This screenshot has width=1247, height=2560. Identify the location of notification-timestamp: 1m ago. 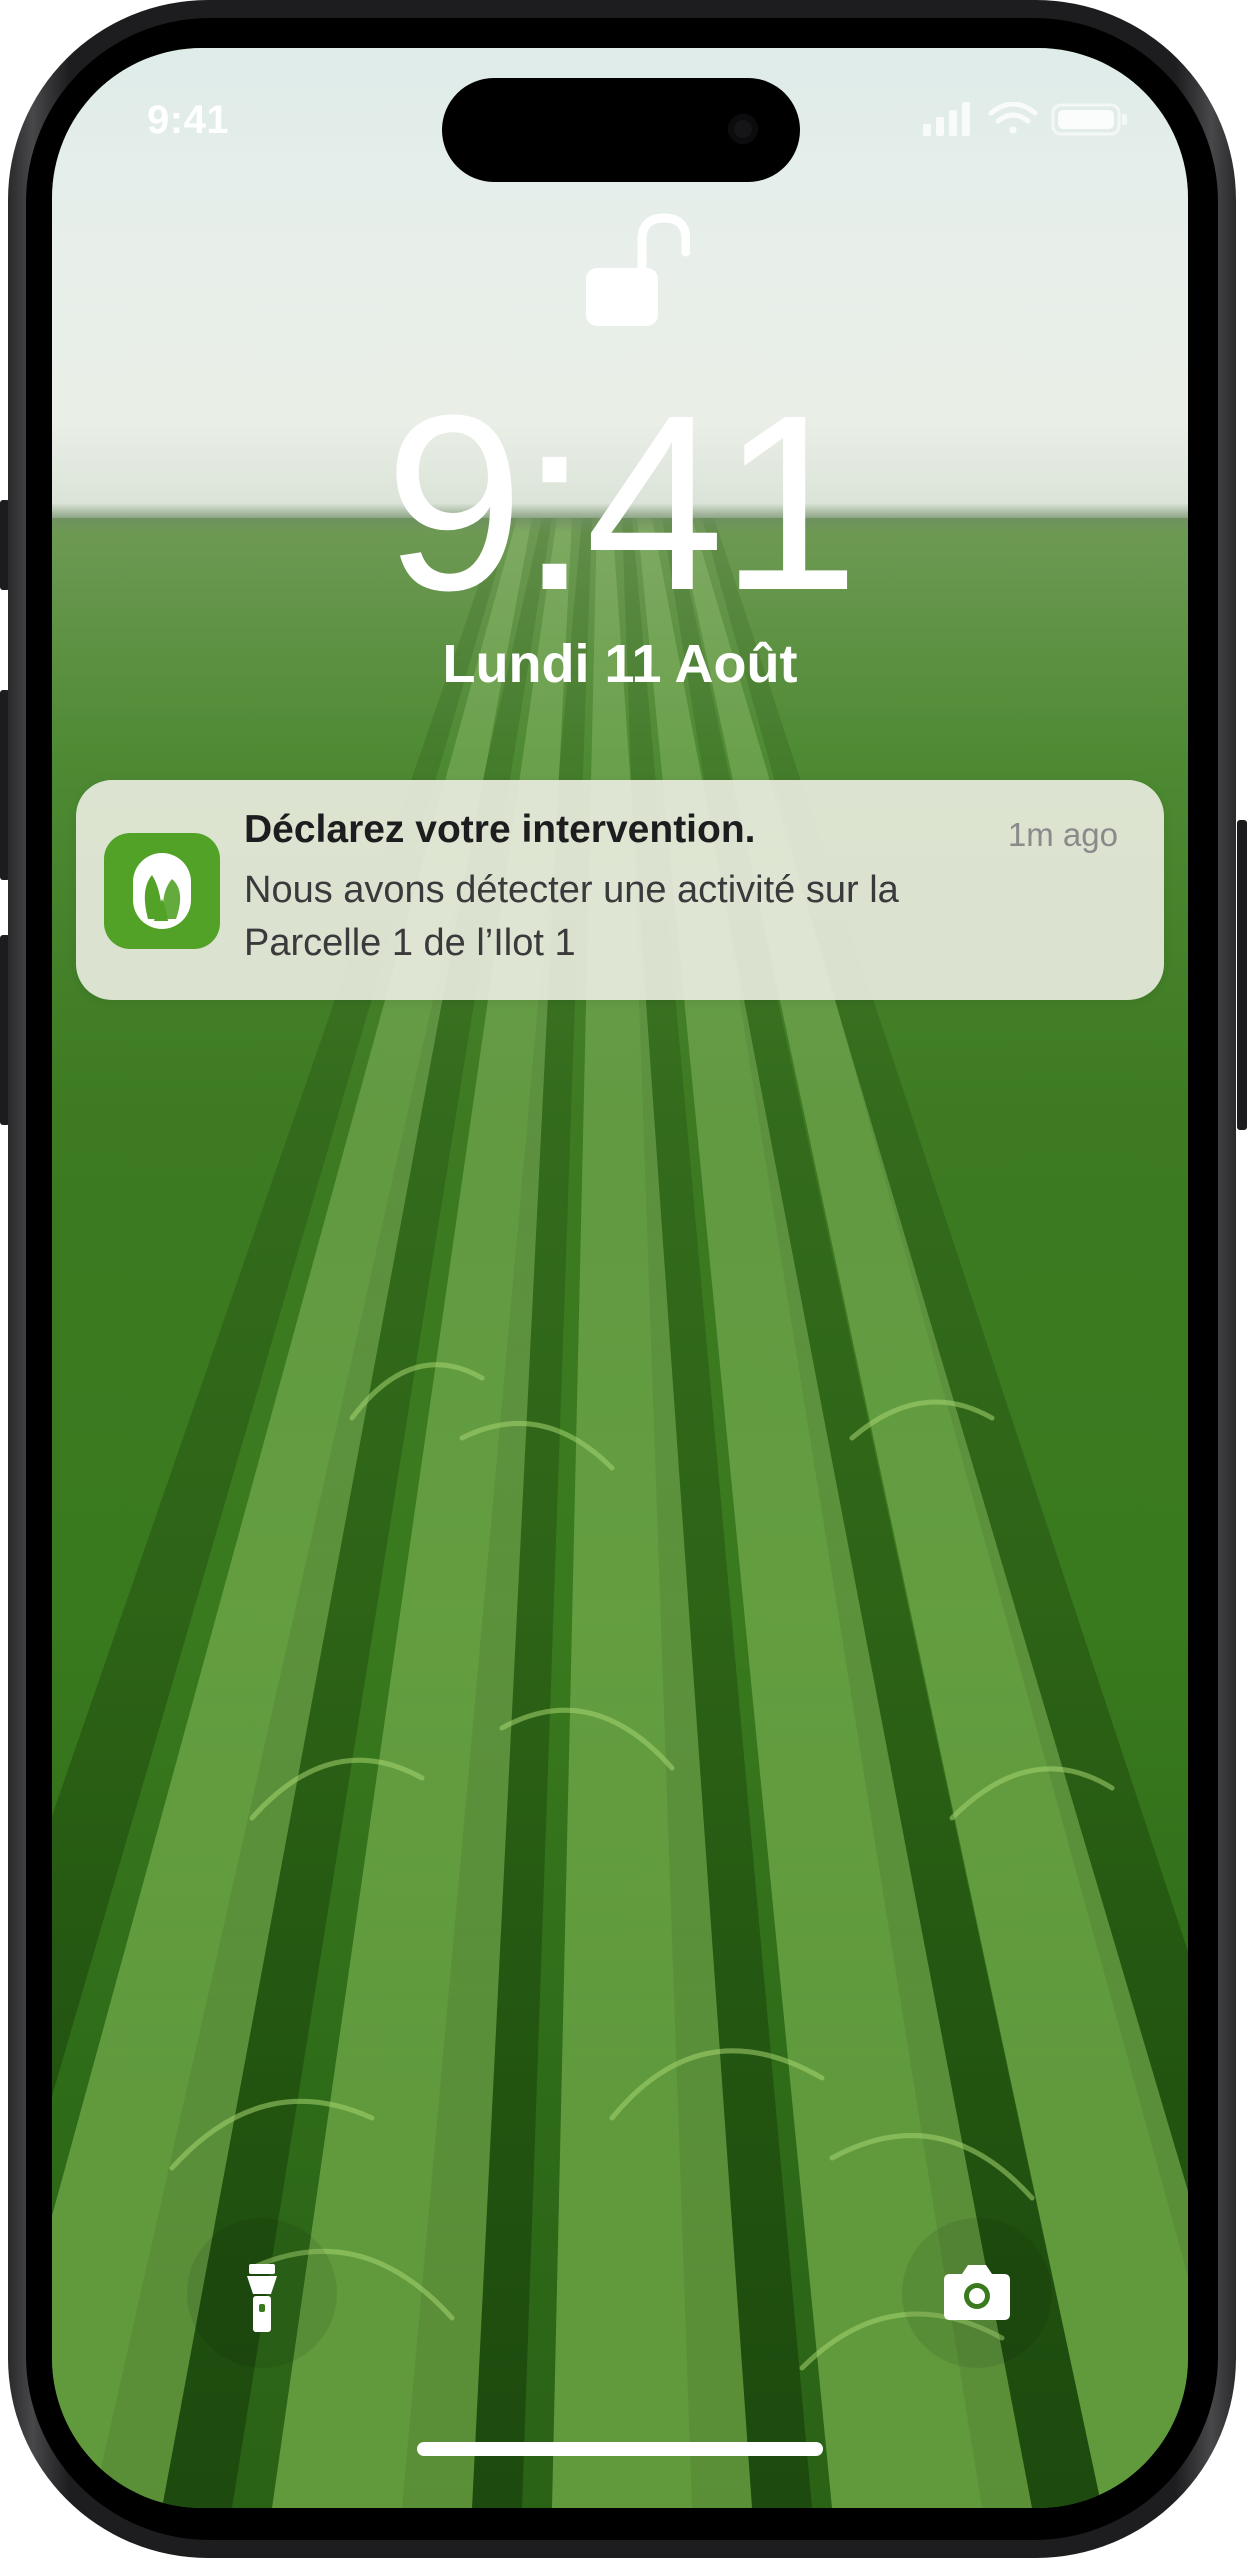
(1062, 834).